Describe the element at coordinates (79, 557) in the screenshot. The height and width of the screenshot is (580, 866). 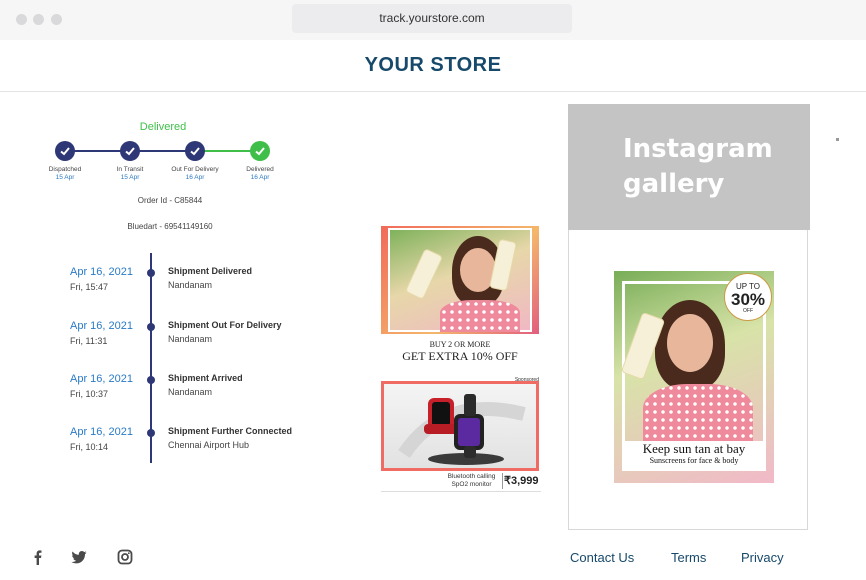
I see `twitter-icon` at that location.